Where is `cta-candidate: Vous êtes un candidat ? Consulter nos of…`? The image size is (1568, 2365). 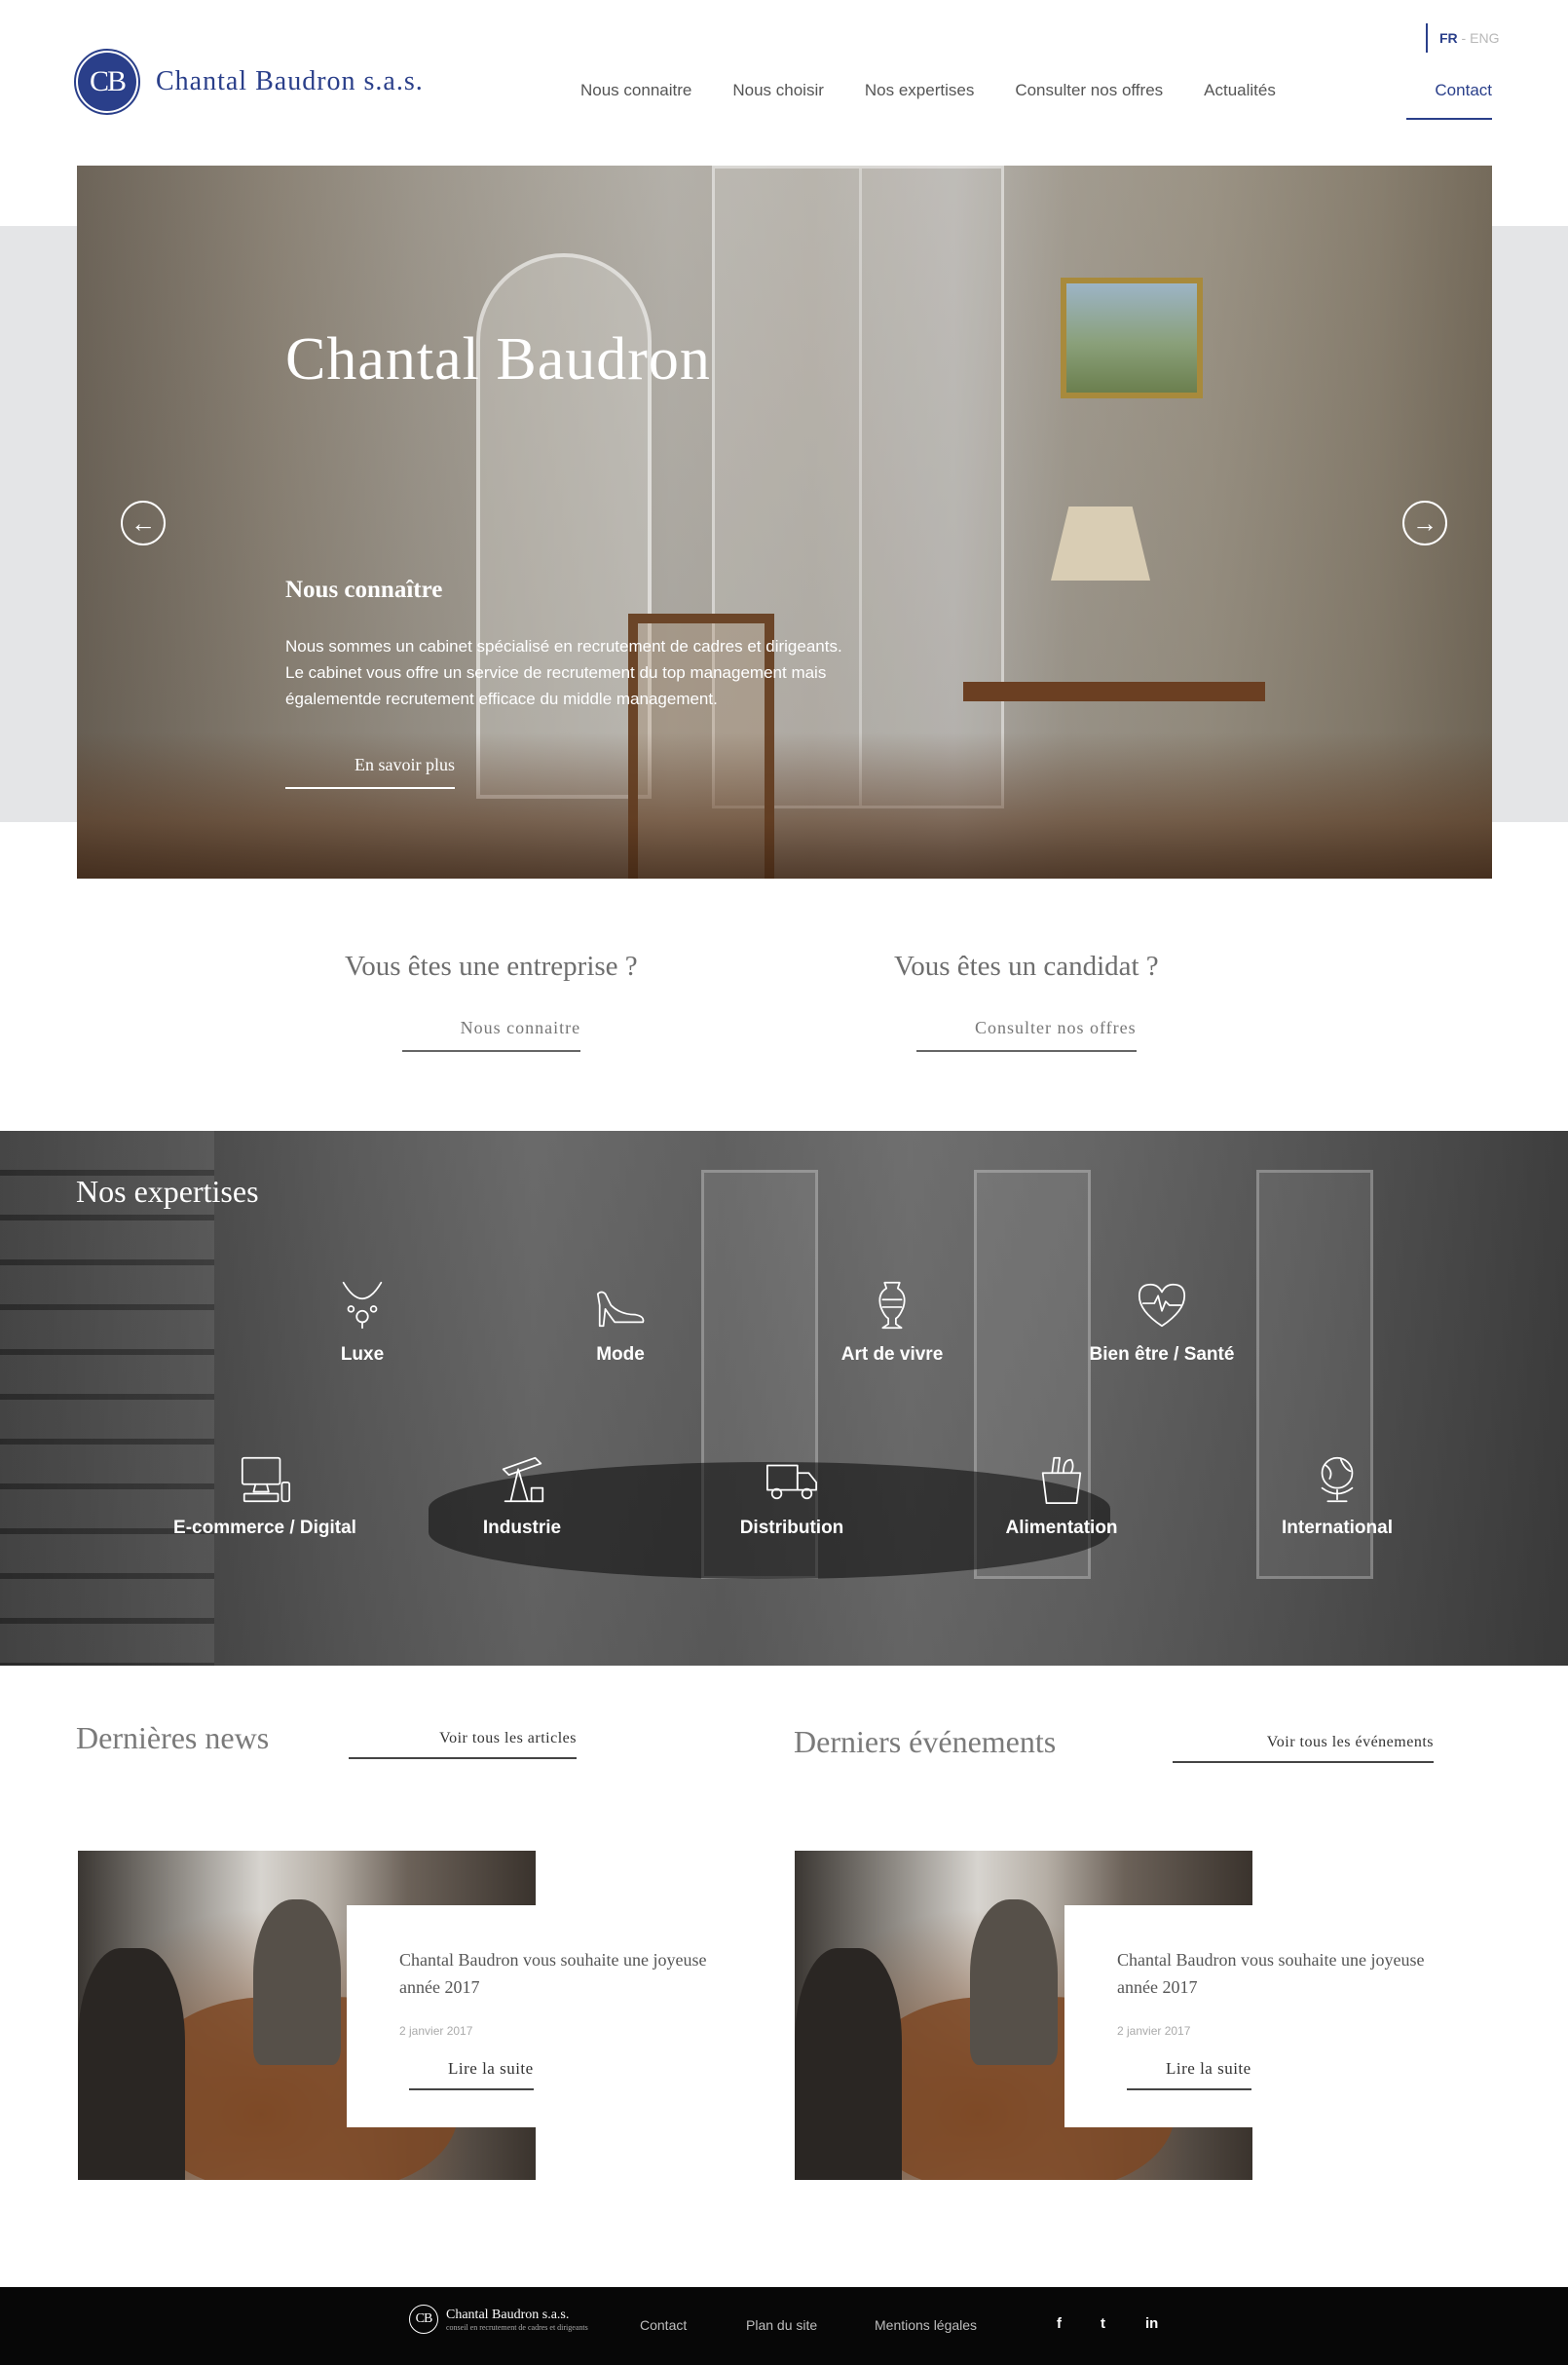
cta-candidate: Vous êtes un candidat ? Consulter nos of… is located at coordinates (1026, 1002).